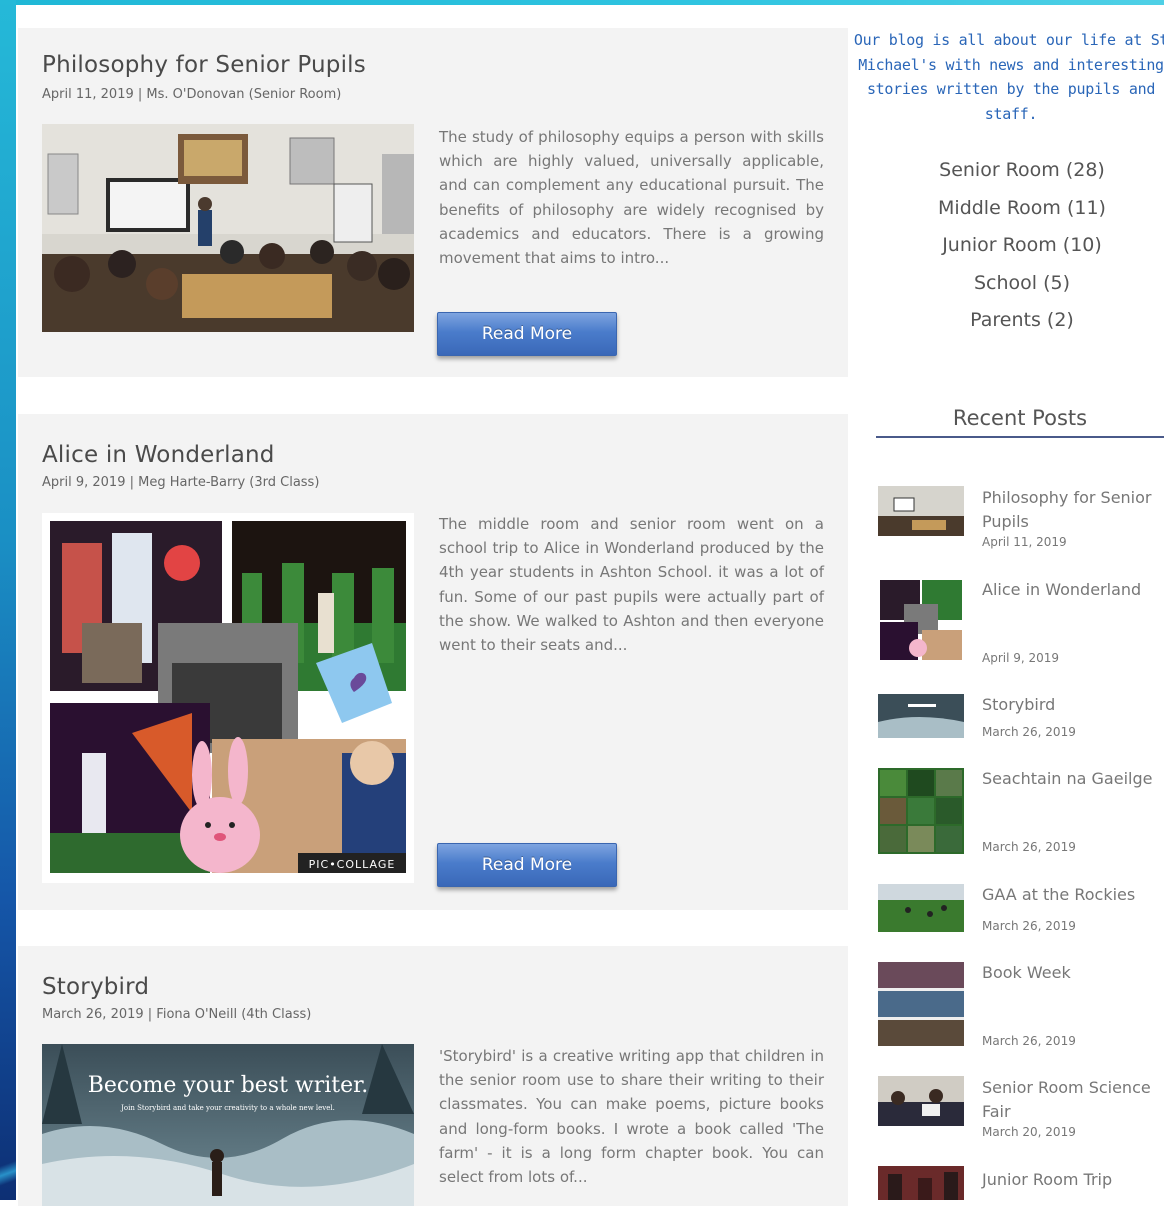 The width and height of the screenshot is (1164, 1206). What do you see at coordinates (1020, 418) in the screenshot?
I see `recent-posts-heading: Recent Posts` at bounding box center [1020, 418].